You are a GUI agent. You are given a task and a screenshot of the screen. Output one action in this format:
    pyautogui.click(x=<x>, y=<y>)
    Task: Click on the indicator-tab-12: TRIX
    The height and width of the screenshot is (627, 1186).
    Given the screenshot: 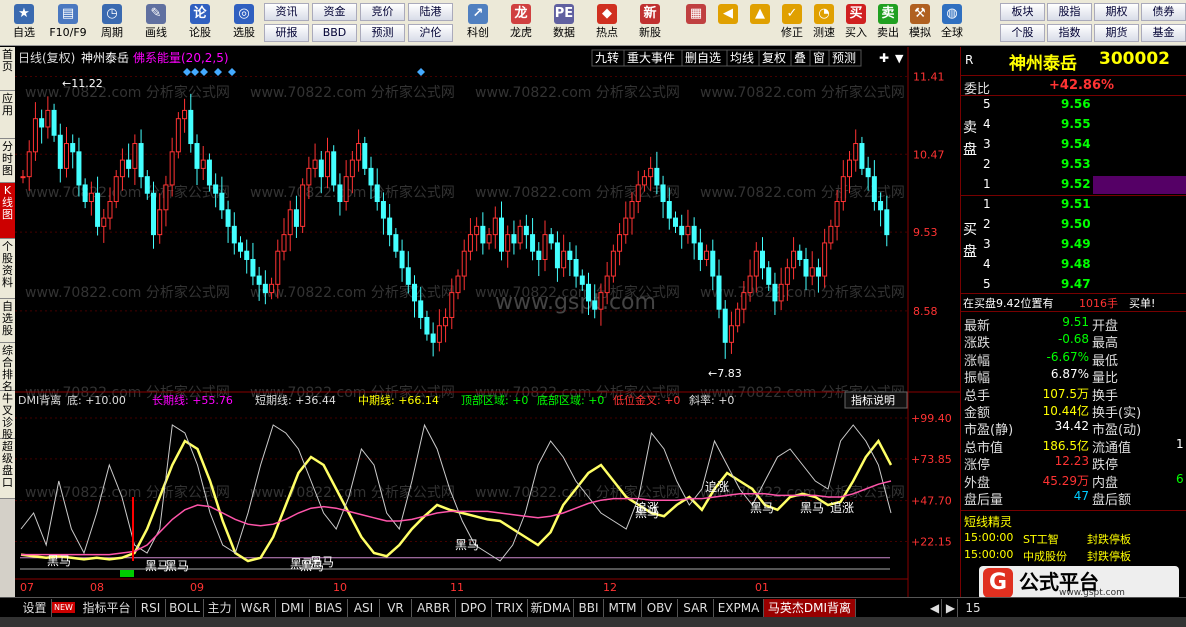 What is the action you would take?
    pyautogui.click(x=510, y=608)
    